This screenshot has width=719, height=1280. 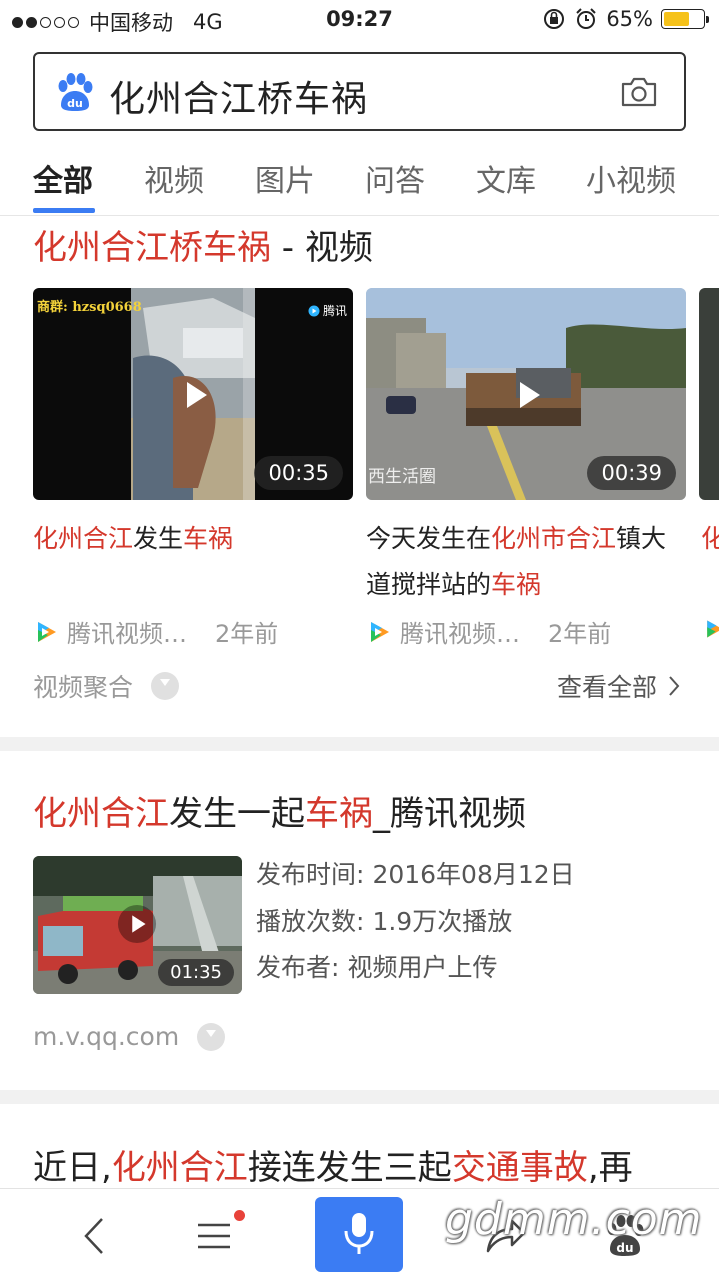 I want to click on tab-short-video: 小视频, so click(x=631, y=178).